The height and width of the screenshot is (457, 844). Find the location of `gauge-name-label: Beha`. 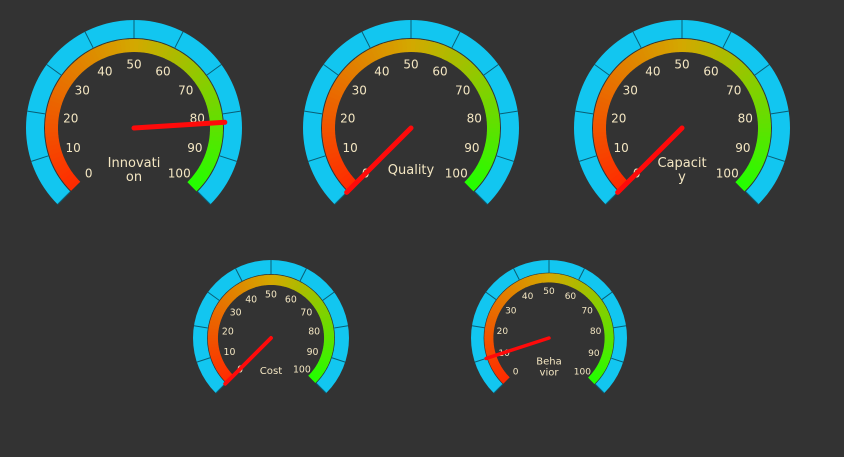

gauge-name-label: Beha is located at coordinates (548, 362).